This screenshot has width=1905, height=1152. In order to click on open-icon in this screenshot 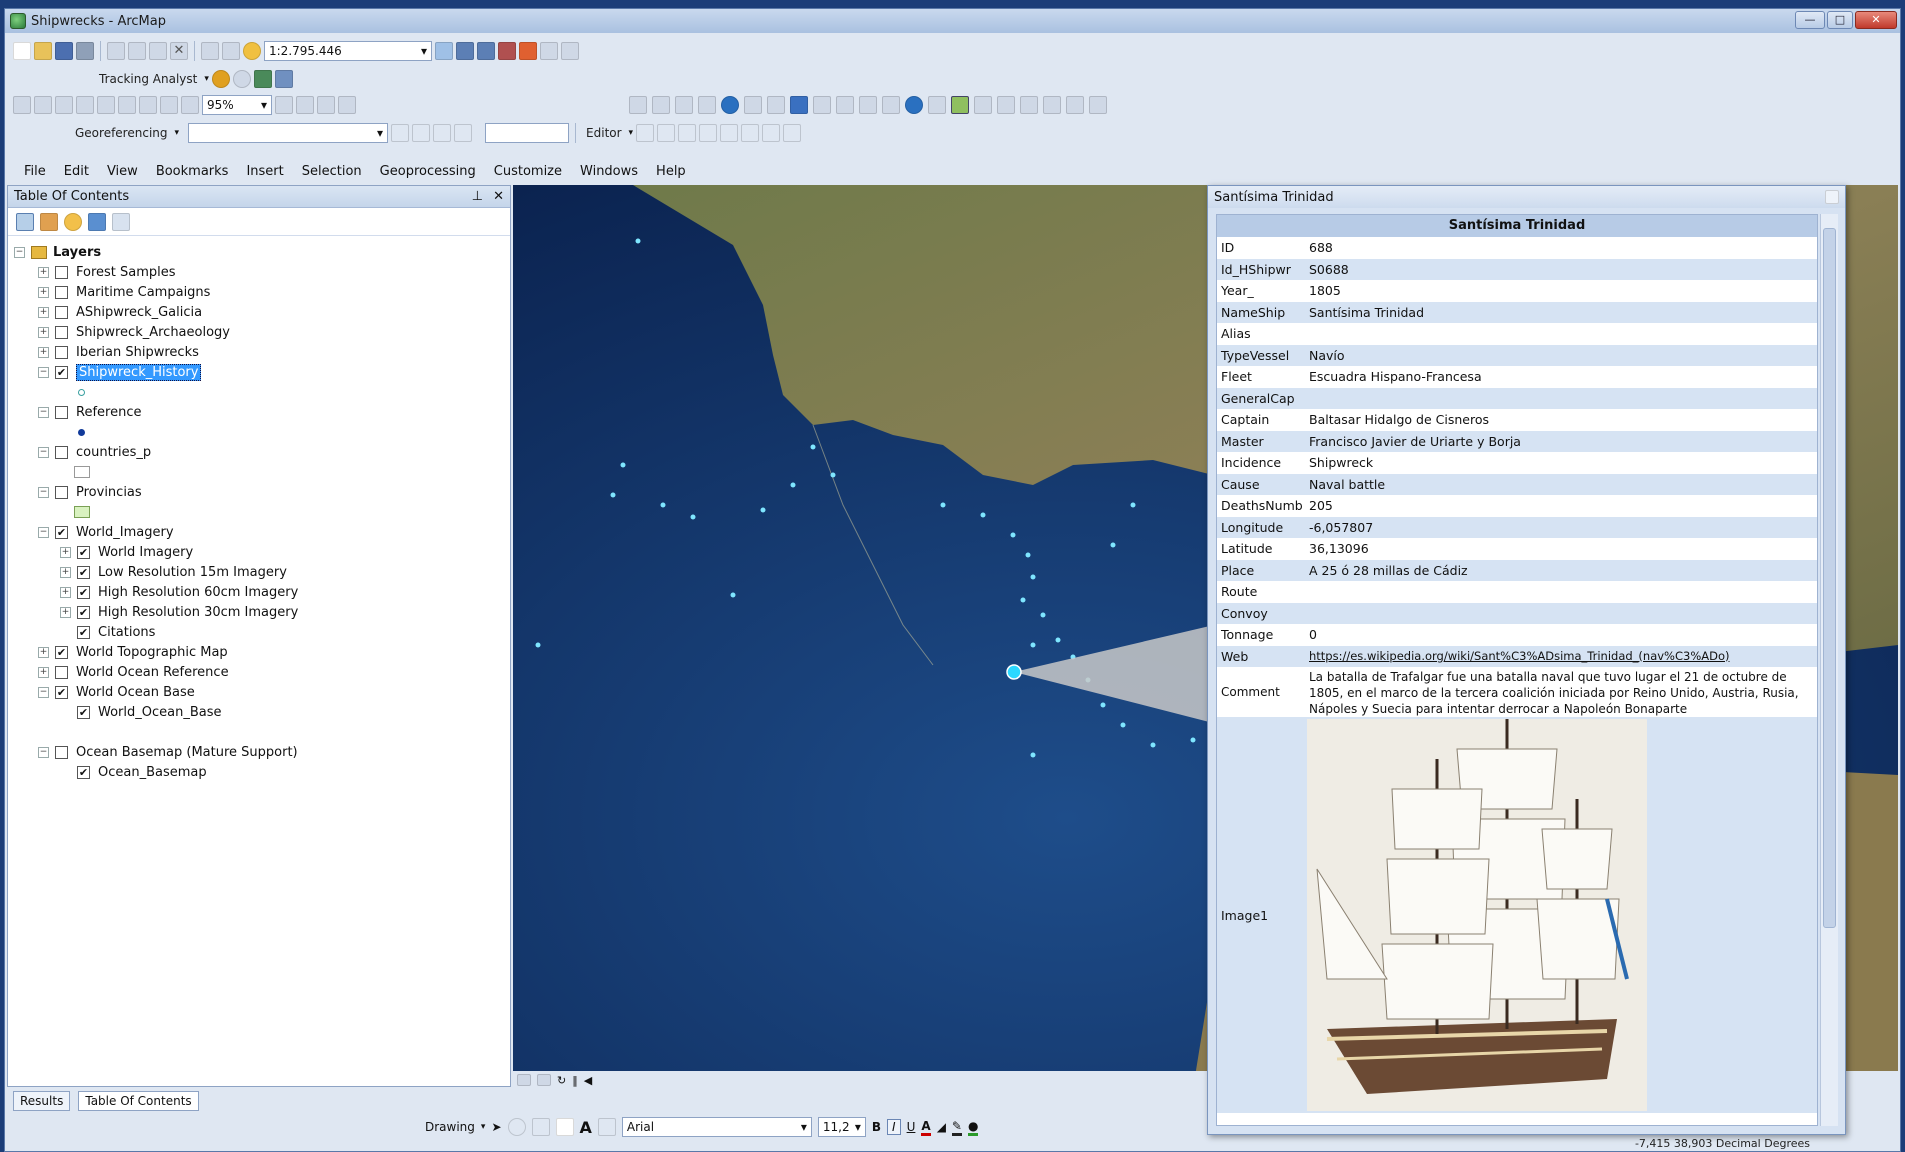, I will do `click(43, 51)`.